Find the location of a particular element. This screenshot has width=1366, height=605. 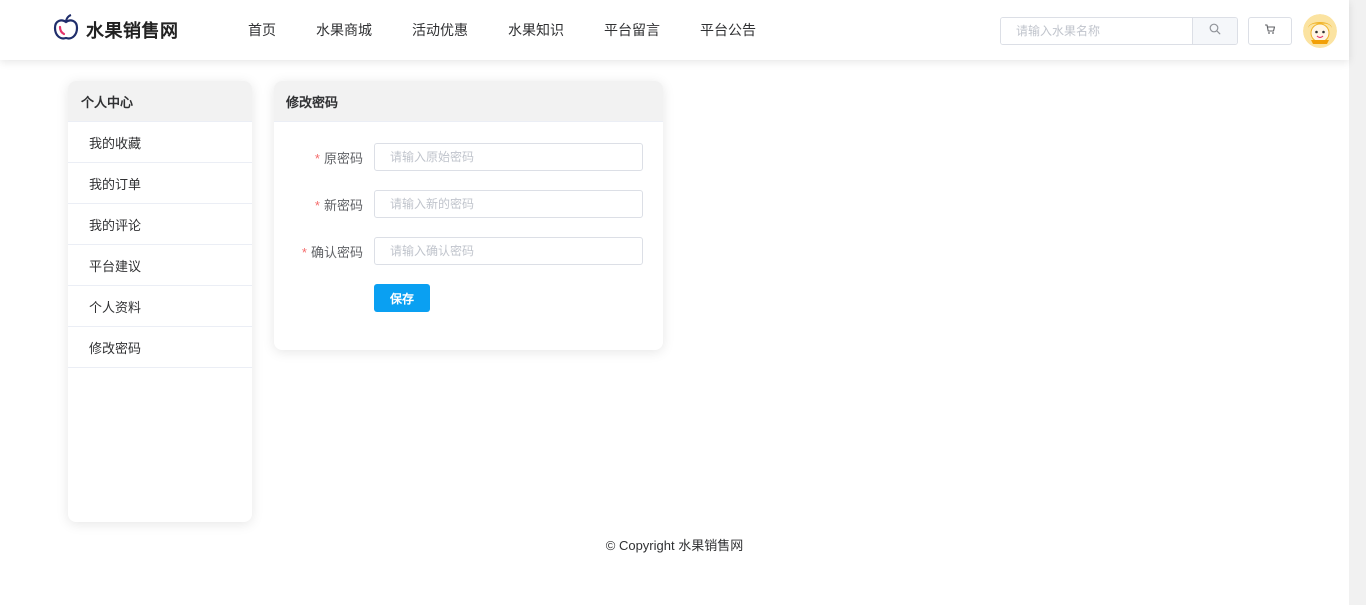

sidebar-item-suggestions: 平台建议 is located at coordinates (160, 265).